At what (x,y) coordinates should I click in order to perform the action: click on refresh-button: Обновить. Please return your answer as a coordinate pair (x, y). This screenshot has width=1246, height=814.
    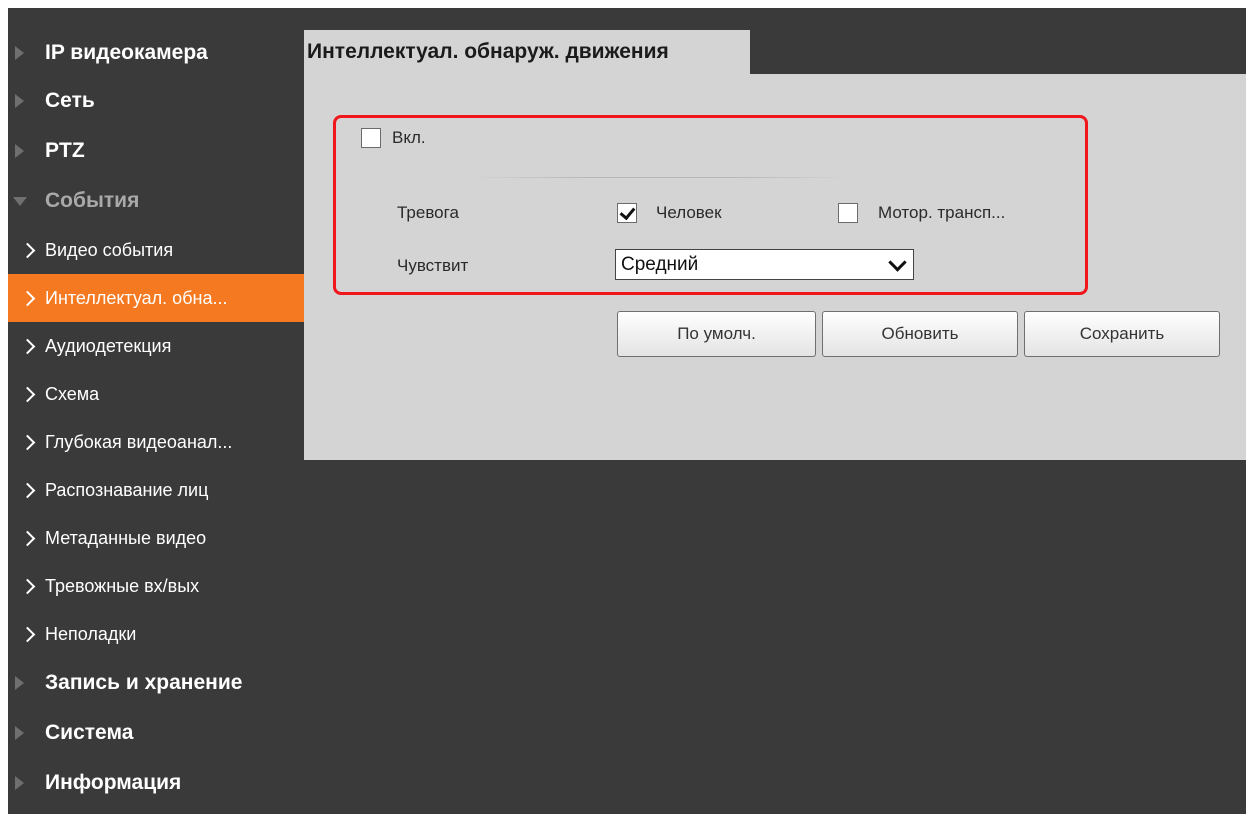
    Looking at the image, I should click on (920, 334).